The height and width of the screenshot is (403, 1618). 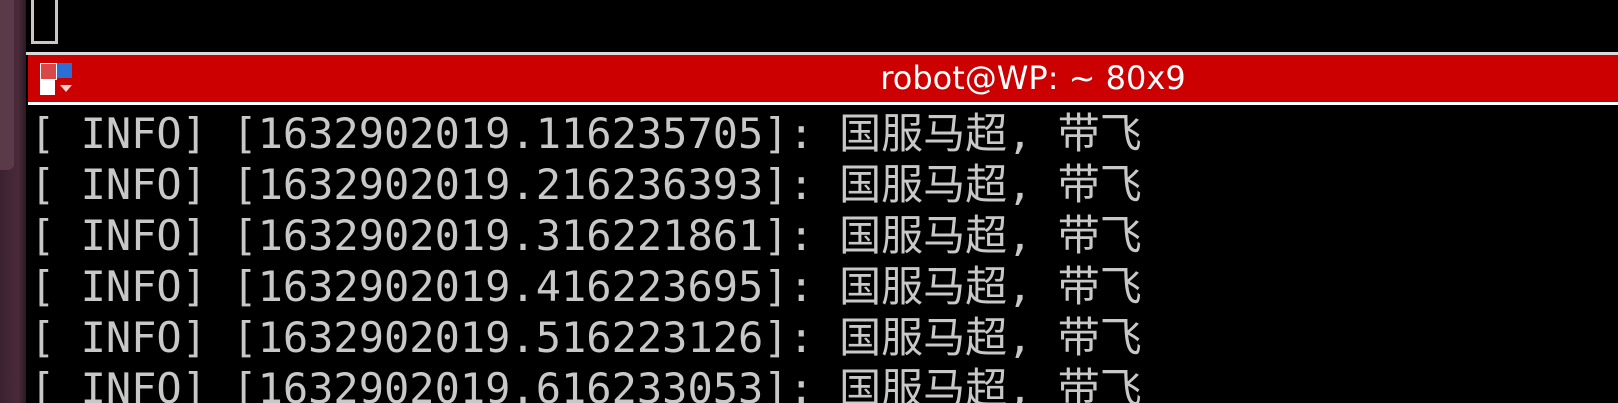 I want to click on desktop-launcher-edge, so click(x=13, y=201).